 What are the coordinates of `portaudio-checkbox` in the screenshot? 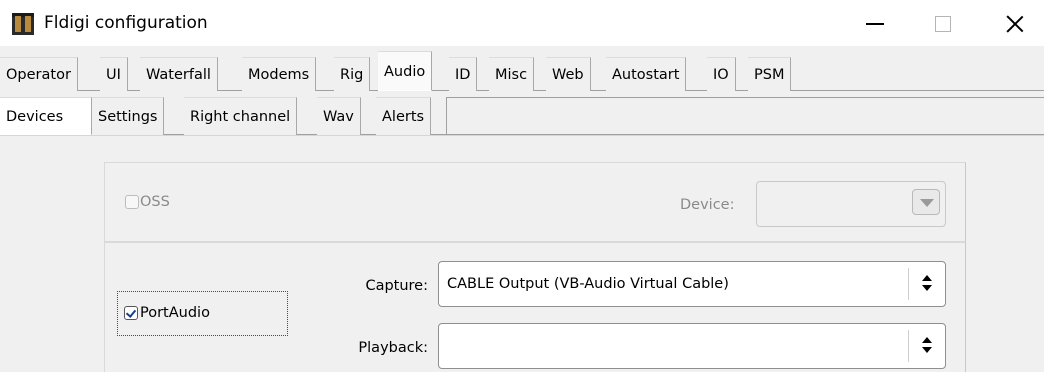 It's located at (131, 313).